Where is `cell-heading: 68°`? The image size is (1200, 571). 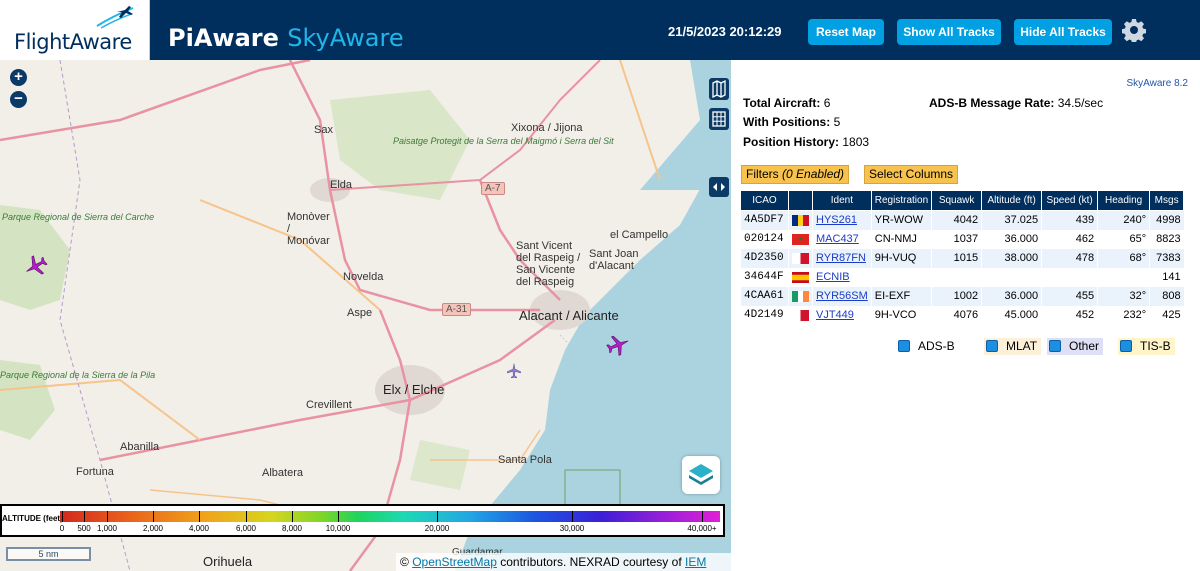 cell-heading: 68° is located at coordinates (1123, 258).